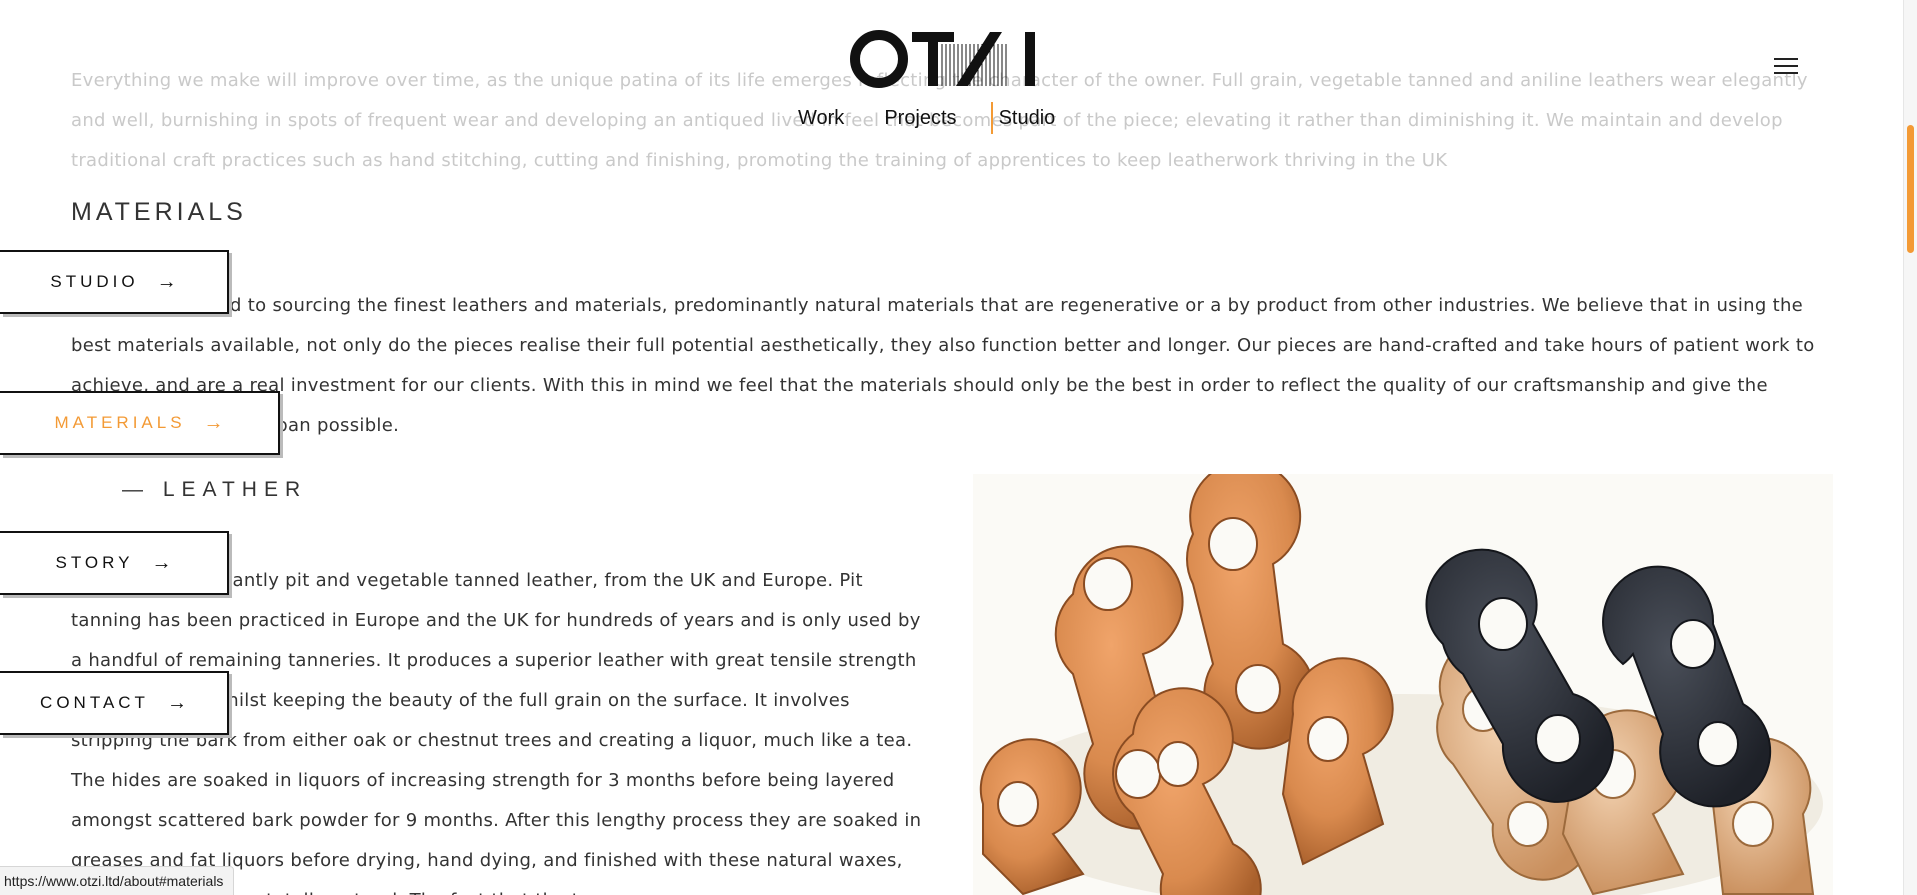 The height and width of the screenshot is (895, 1917). Describe the element at coordinates (120, 422) in the screenshot. I see `side-nav-label: MATERIALS` at that location.